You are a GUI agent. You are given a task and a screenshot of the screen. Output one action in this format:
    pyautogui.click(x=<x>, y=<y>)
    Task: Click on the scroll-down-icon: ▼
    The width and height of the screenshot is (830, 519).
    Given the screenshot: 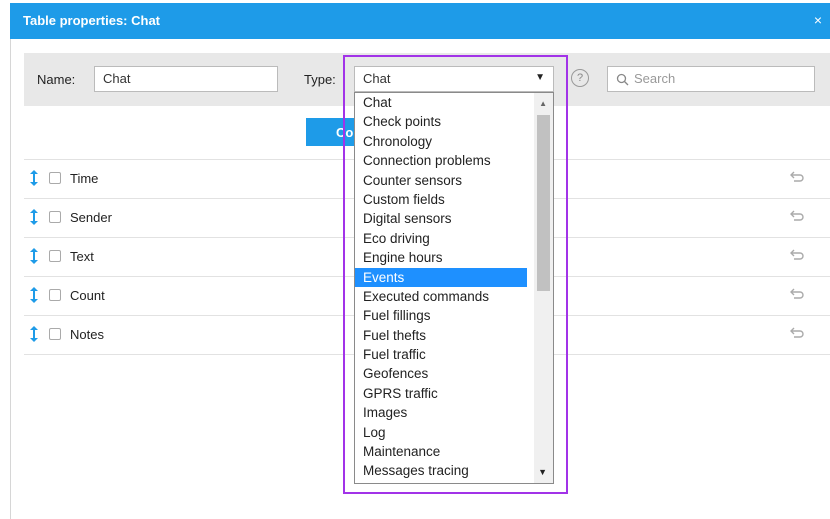 What is the action you would take?
    pyautogui.click(x=542, y=472)
    